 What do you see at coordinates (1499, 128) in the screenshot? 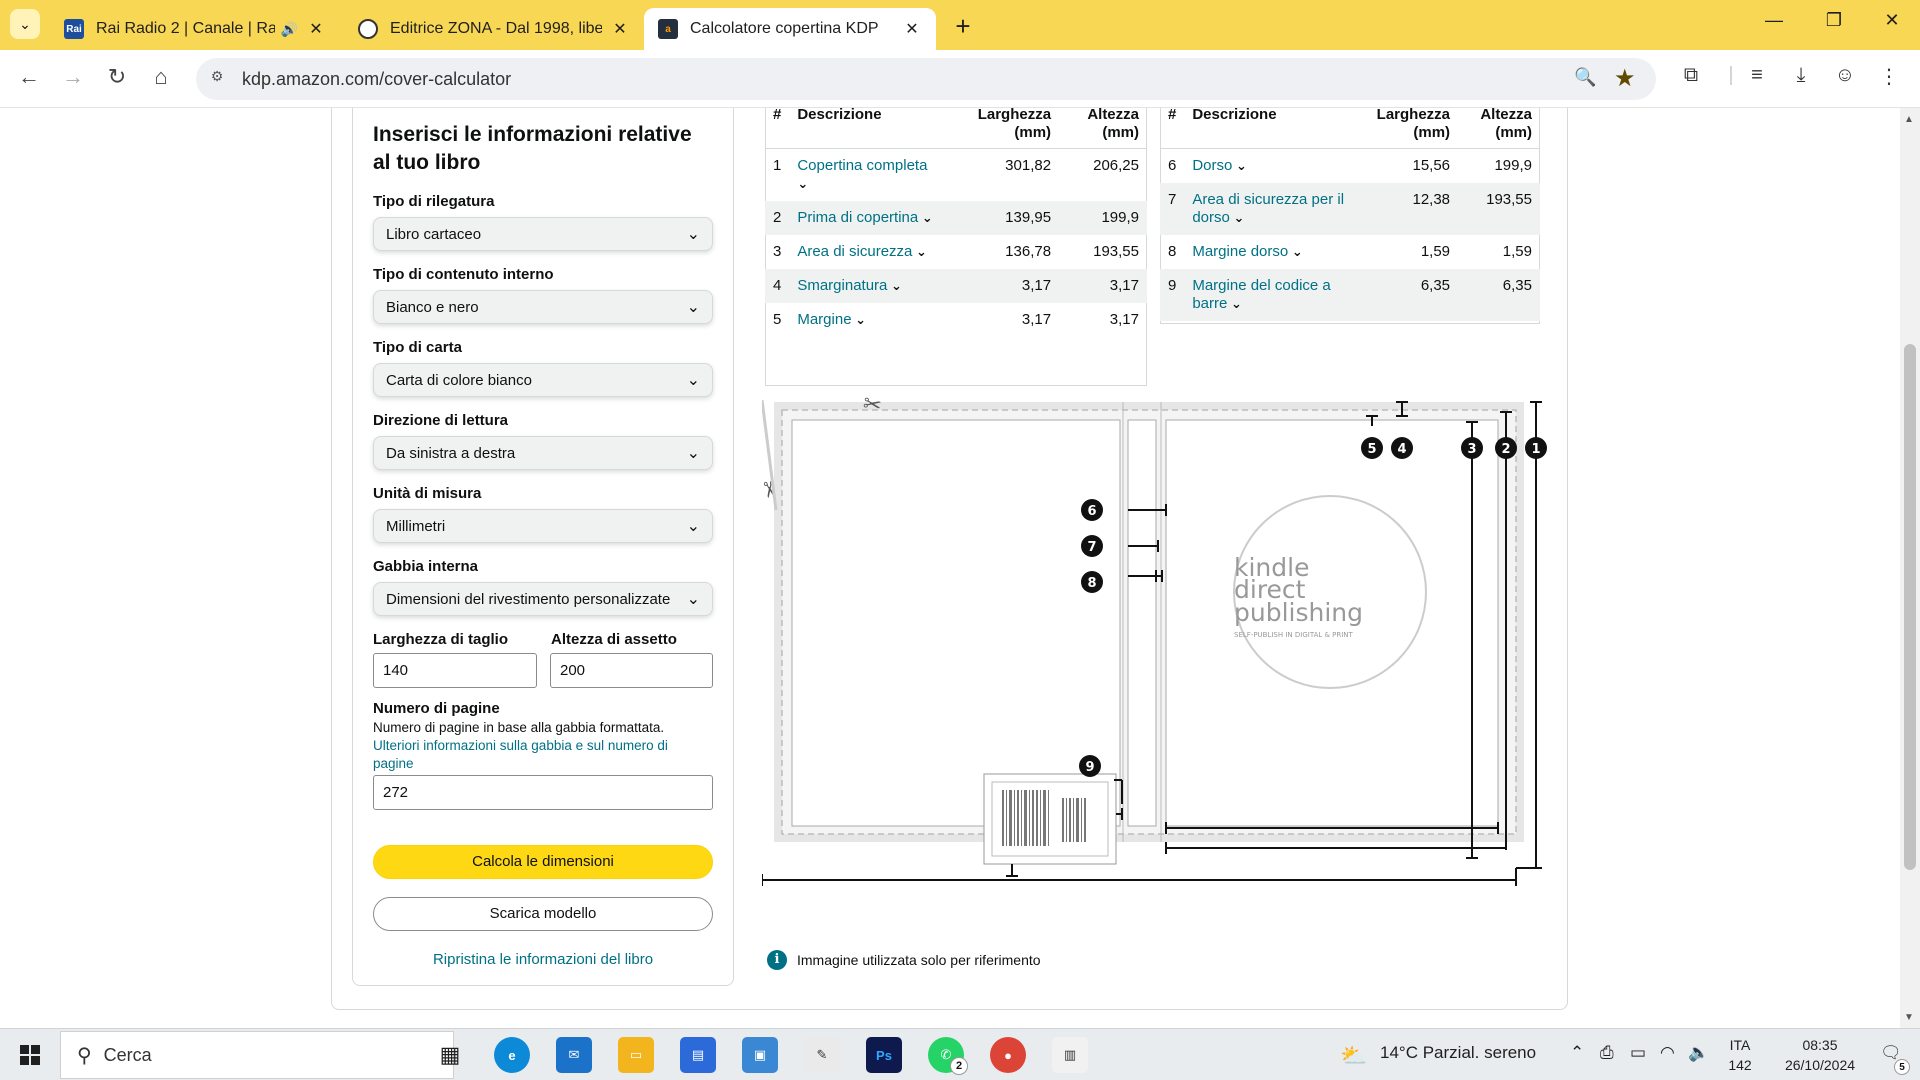
I see `col-height: Altezza (mm)` at bounding box center [1499, 128].